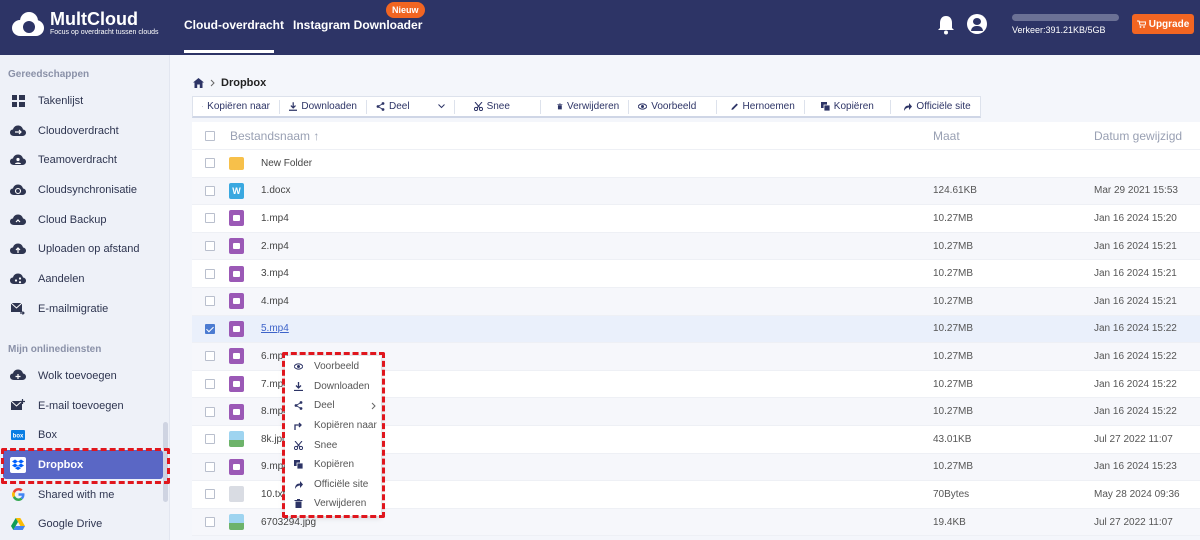  What do you see at coordinates (274, 136) in the screenshot?
I see `column-header-name: Bestandsnaam ↑` at bounding box center [274, 136].